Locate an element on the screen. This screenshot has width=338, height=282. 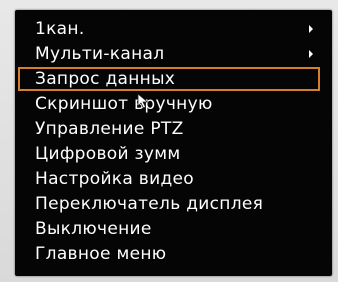
menu-item-label: Выключение is located at coordinates (93, 229).